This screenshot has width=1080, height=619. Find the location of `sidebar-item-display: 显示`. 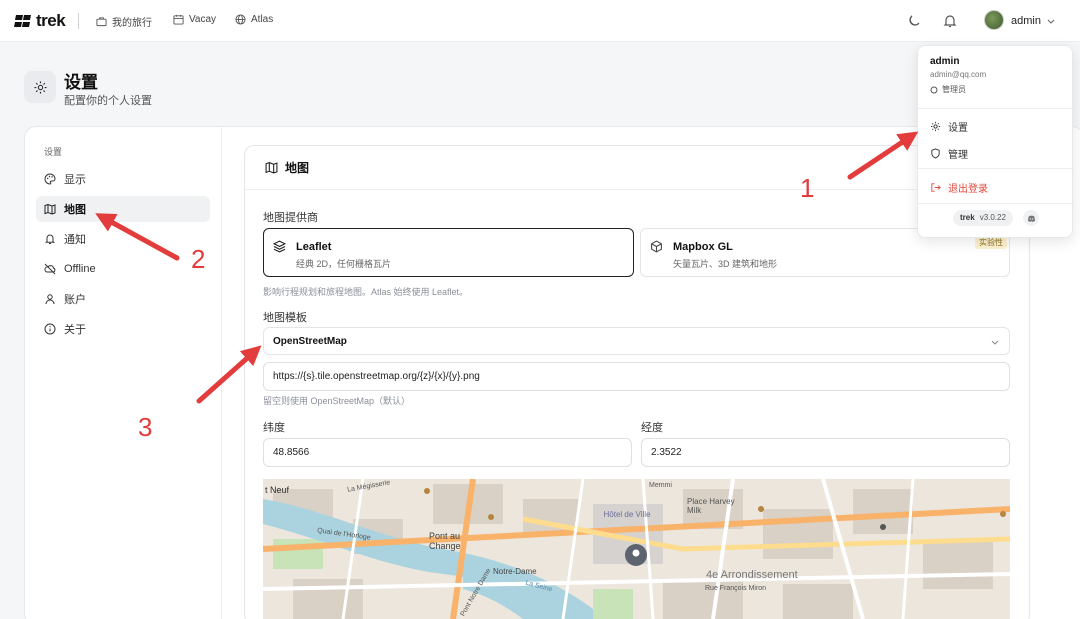

sidebar-item-display: 显示 is located at coordinates (123, 179).